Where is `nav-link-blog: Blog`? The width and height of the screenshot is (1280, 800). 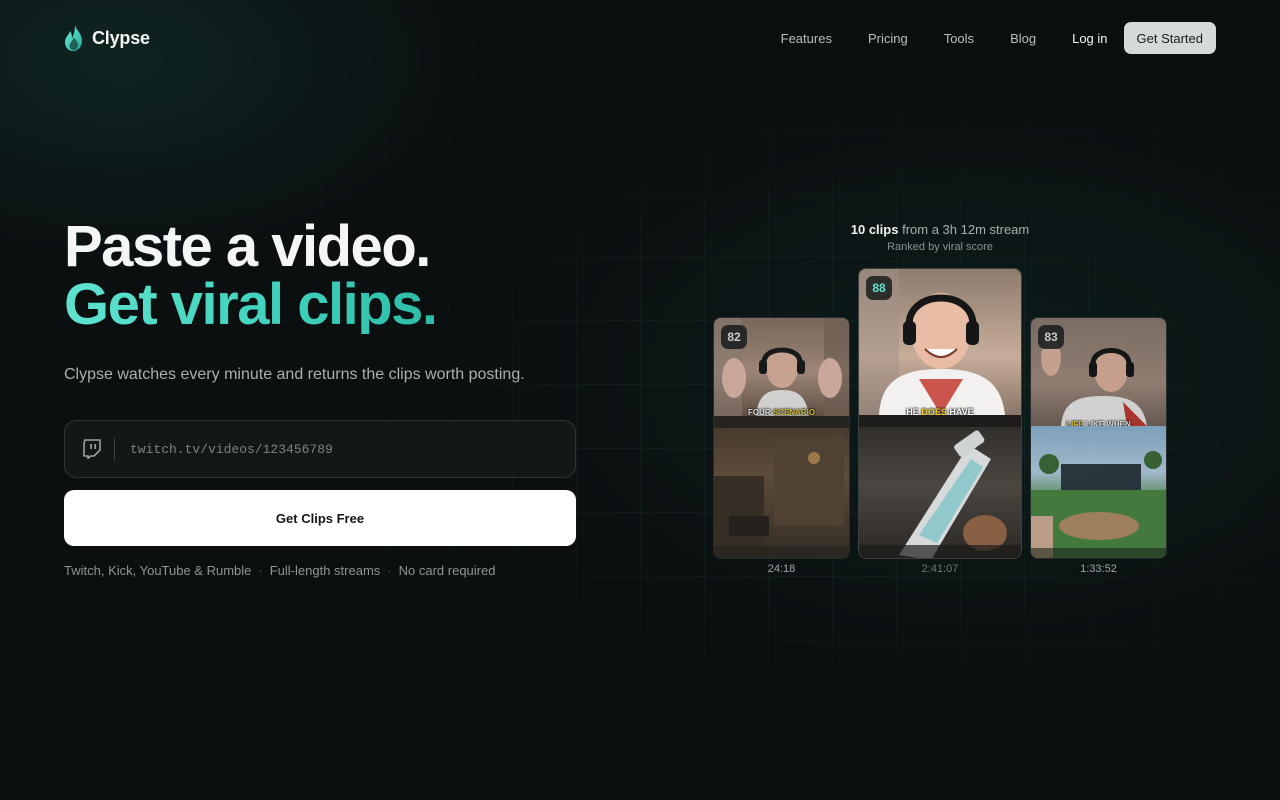 nav-link-blog: Blog is located at coordinates (1023, 38).